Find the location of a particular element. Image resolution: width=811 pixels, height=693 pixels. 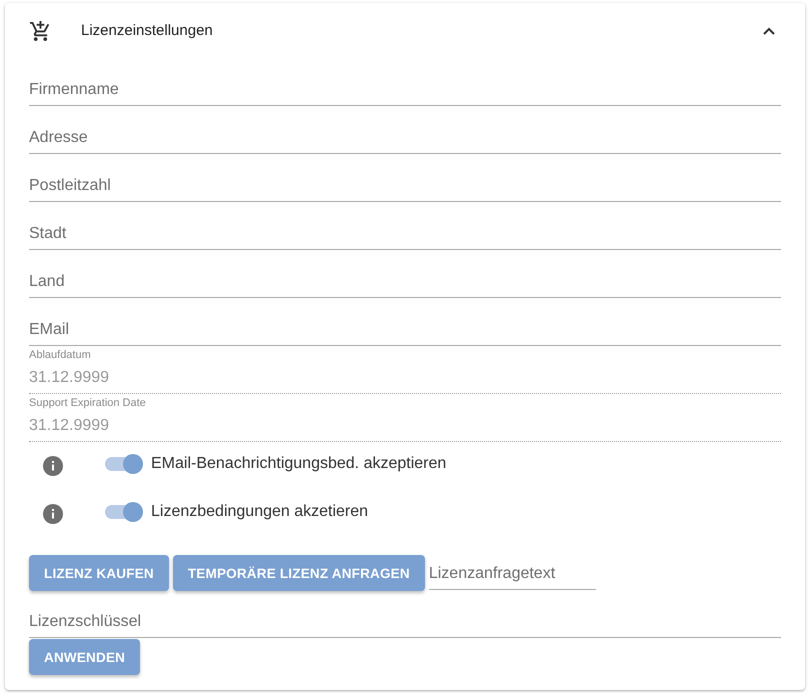

field-label: Support Expiration Date is located at coordinates (87, 403).